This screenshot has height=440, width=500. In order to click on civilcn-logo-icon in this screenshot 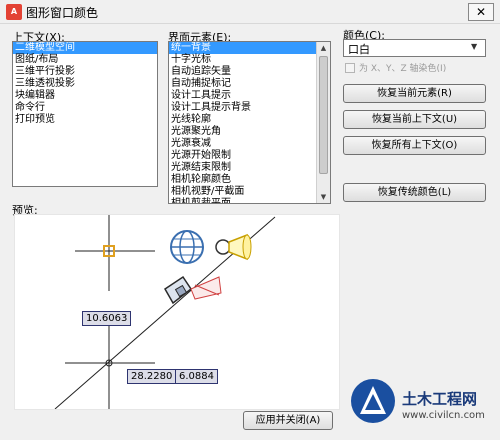, I will do `click(373, 401)`.